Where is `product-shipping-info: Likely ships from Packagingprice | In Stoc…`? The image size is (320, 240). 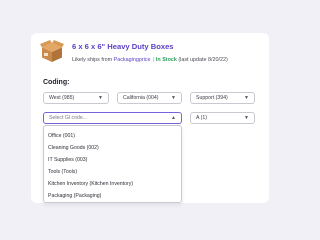
product-shipping-info: Likely ships from Packagingprice | In Stoc… is located at coordinates (150, 60).